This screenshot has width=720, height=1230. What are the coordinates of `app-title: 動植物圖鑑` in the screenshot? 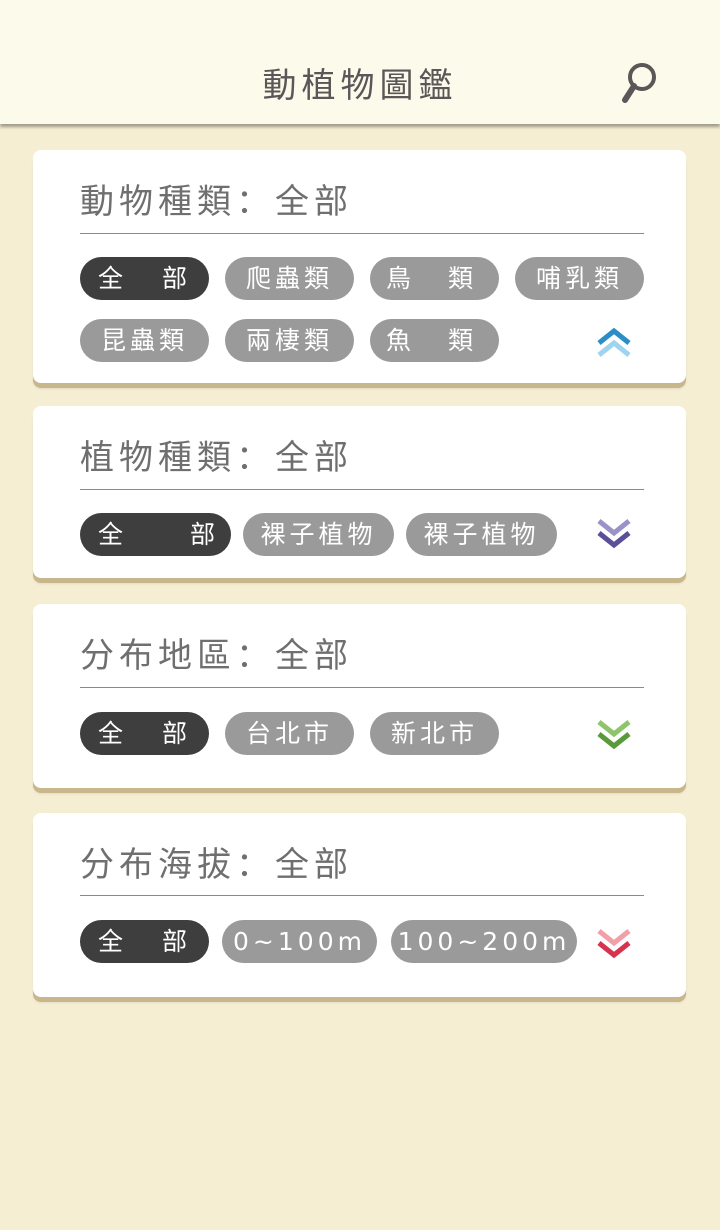 It's located at (360, 86).